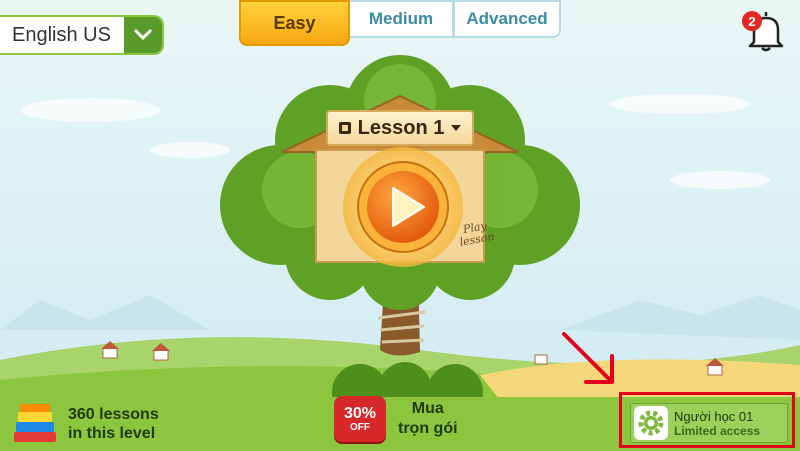 The width and height of the screenshot is (800, 451). What do you see at coordinates (113, 414) in the screenshot?
I see `lessons-count: 360 lessons` at bounding box center [113, 414].